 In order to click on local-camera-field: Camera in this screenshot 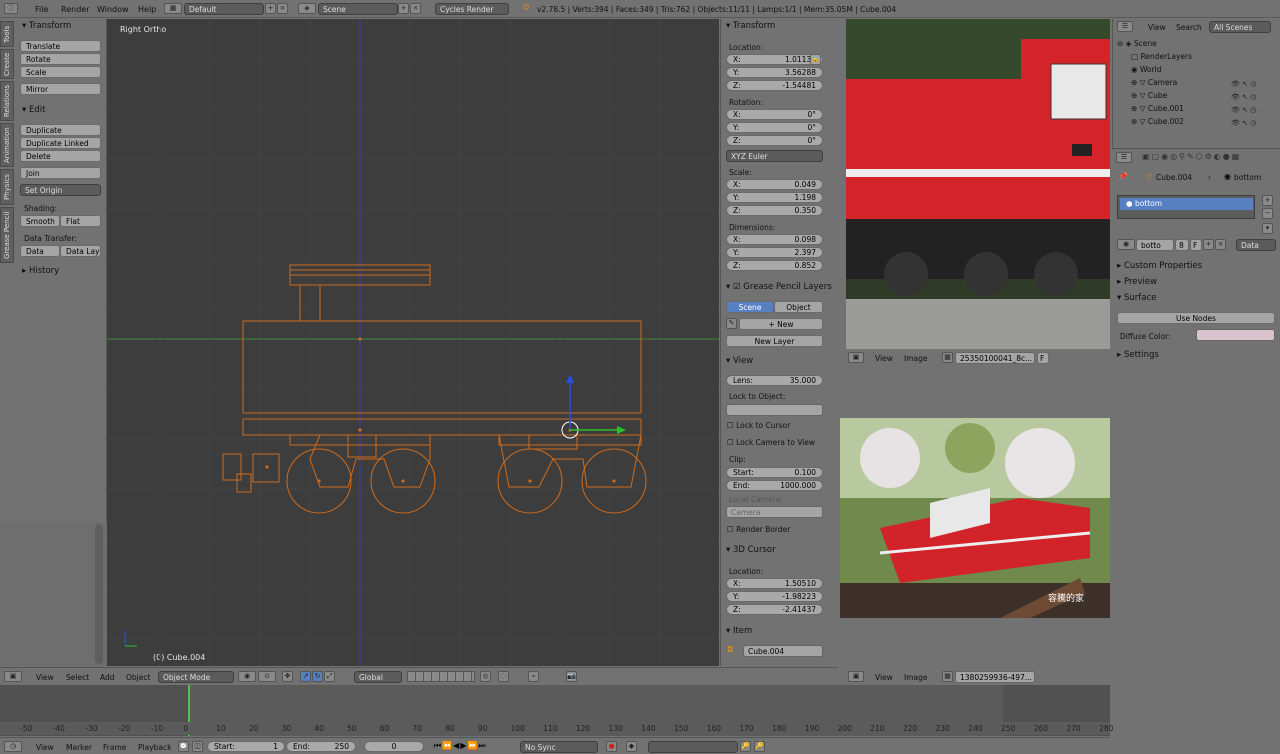, I will do `click(774, 512)`.